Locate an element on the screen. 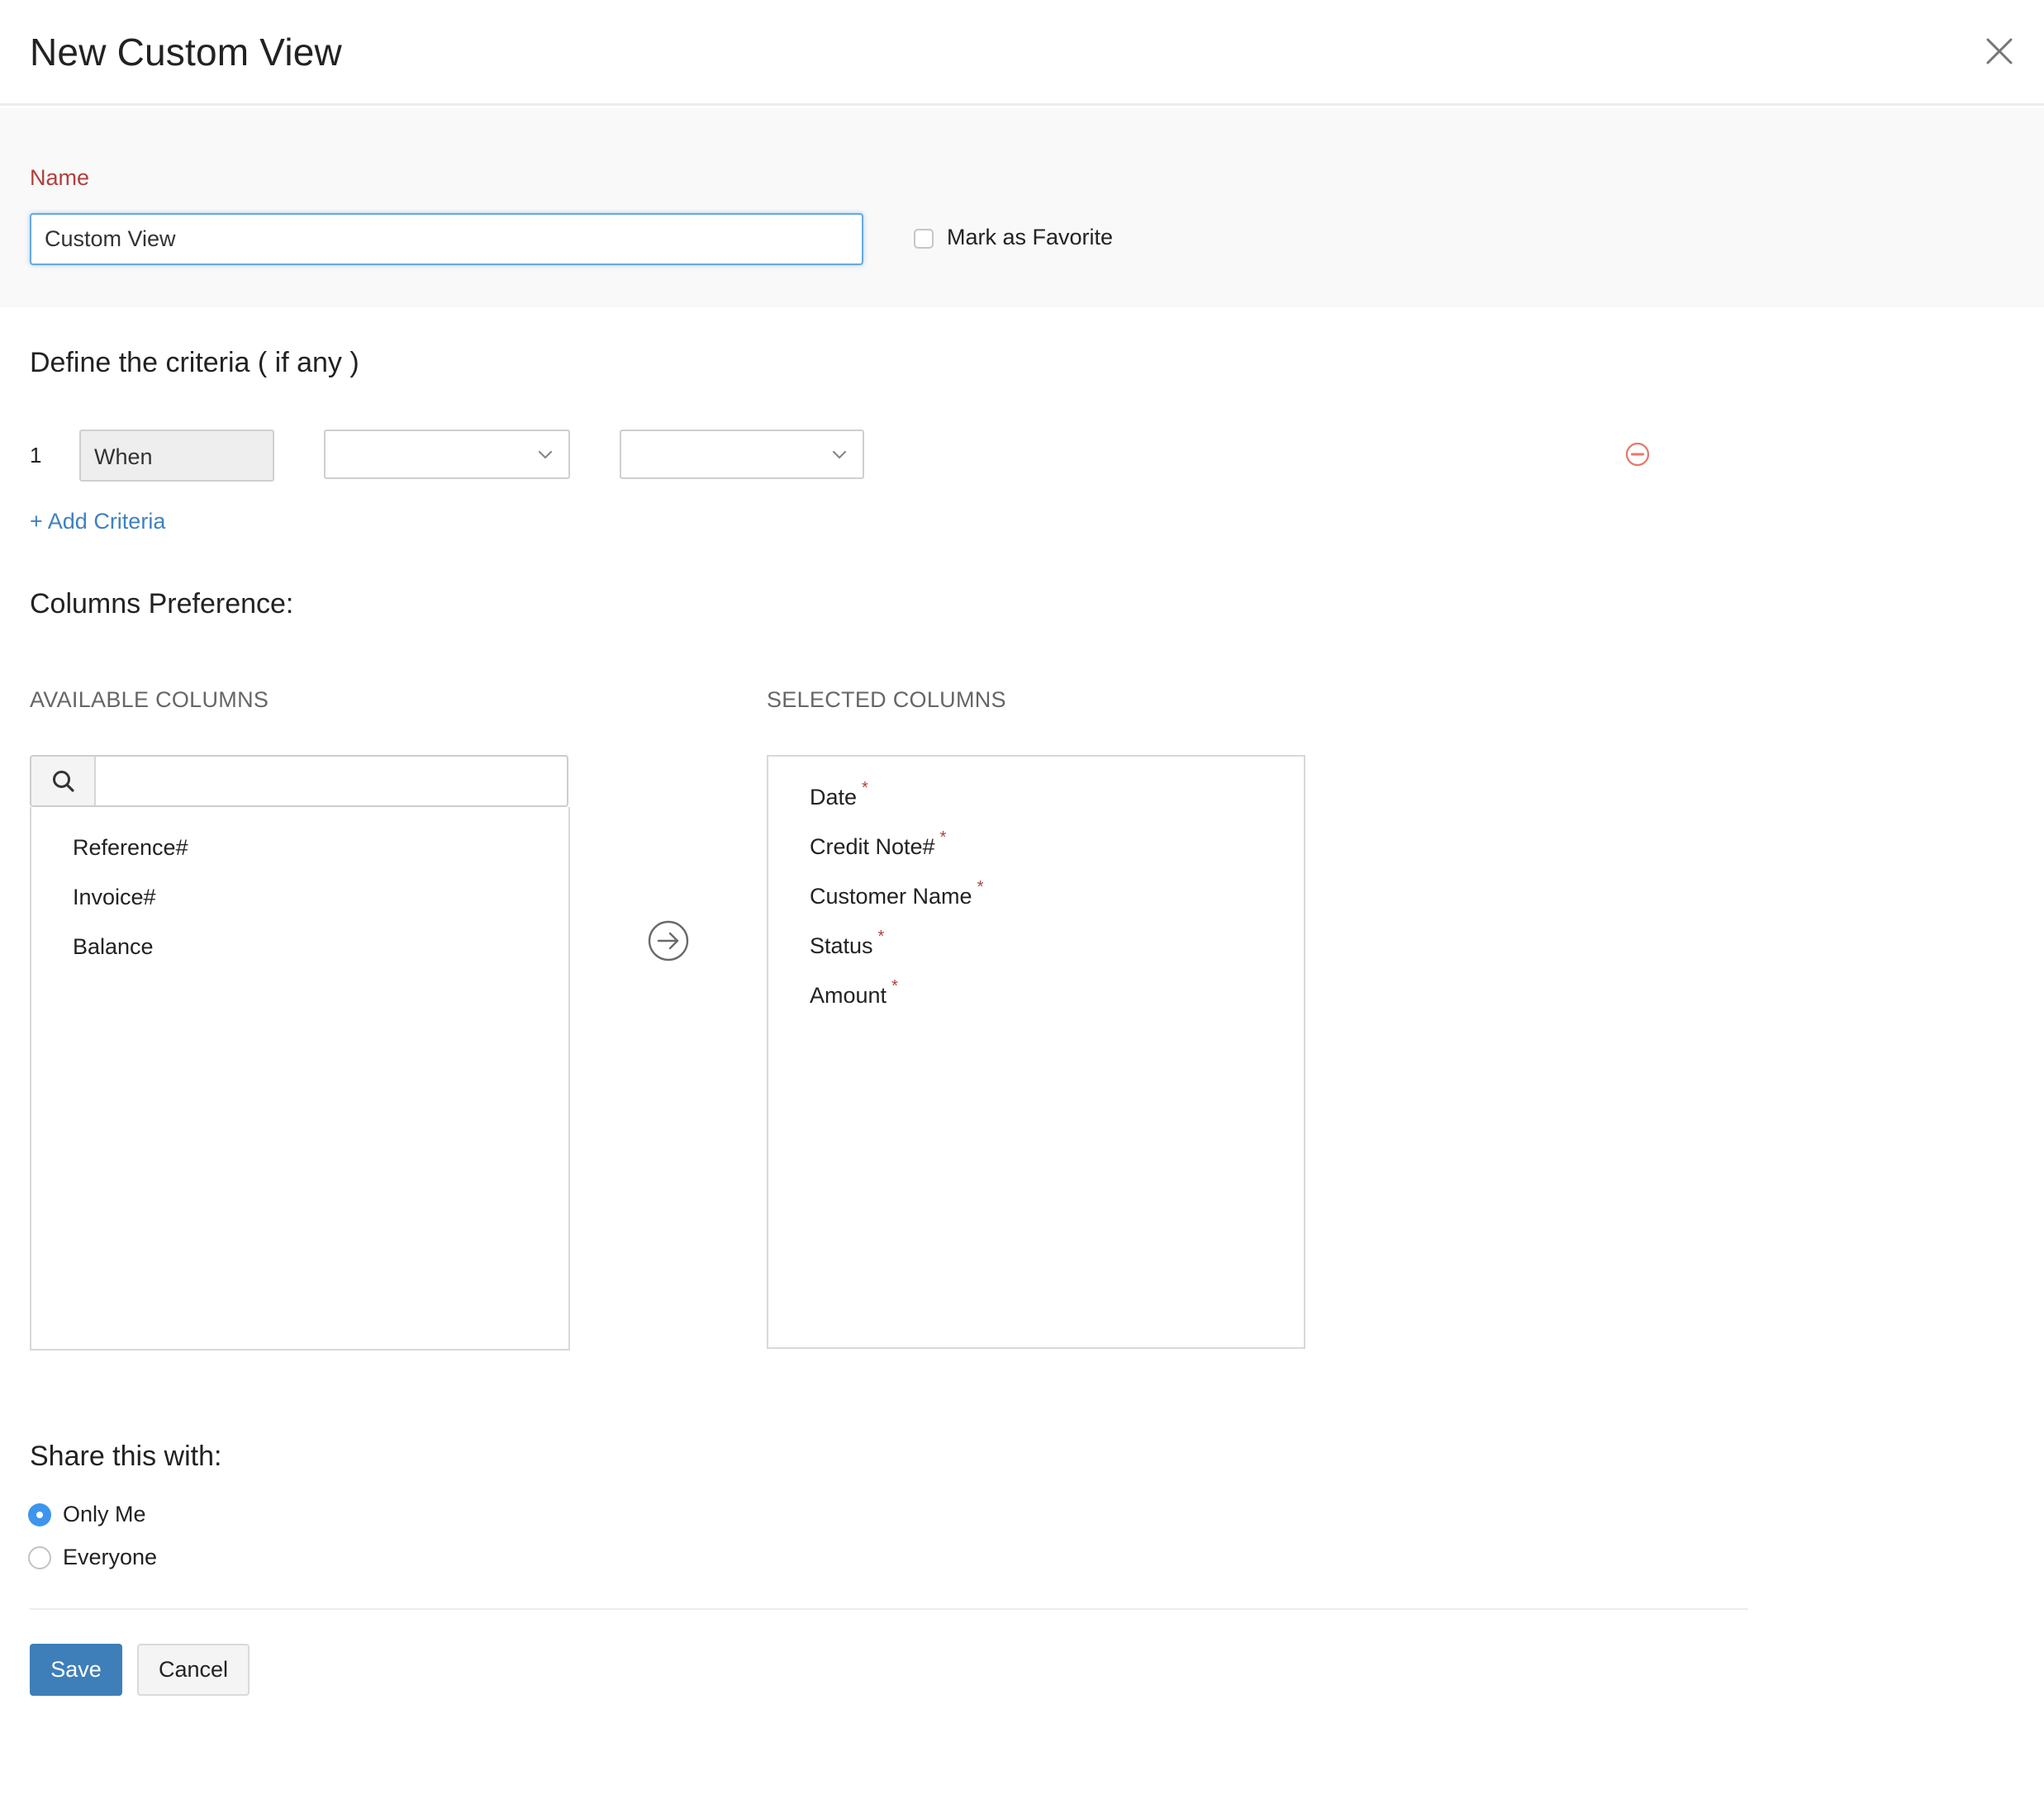  selected-column-label: Status is located at coordinates (842, 945).